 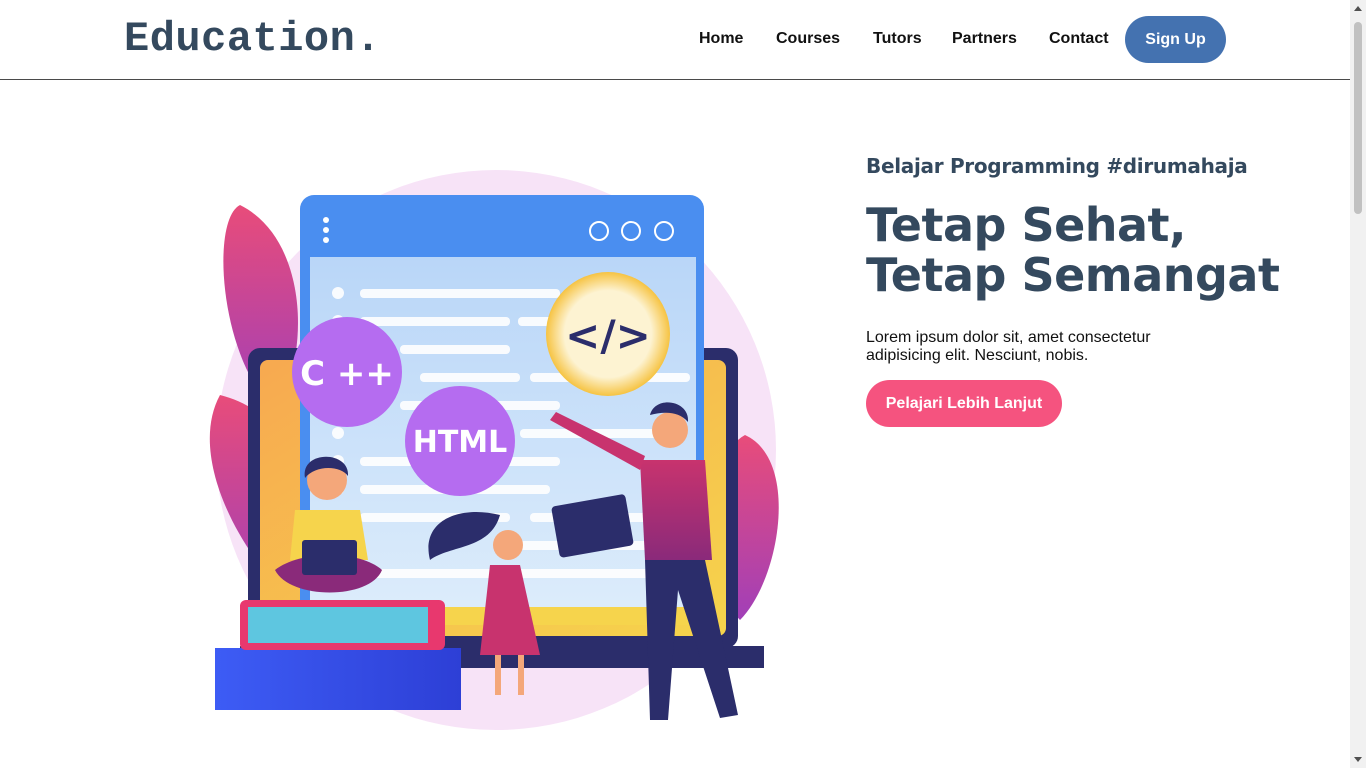 I want to click on code-badge-text: </>, so click(x=608, y=335).